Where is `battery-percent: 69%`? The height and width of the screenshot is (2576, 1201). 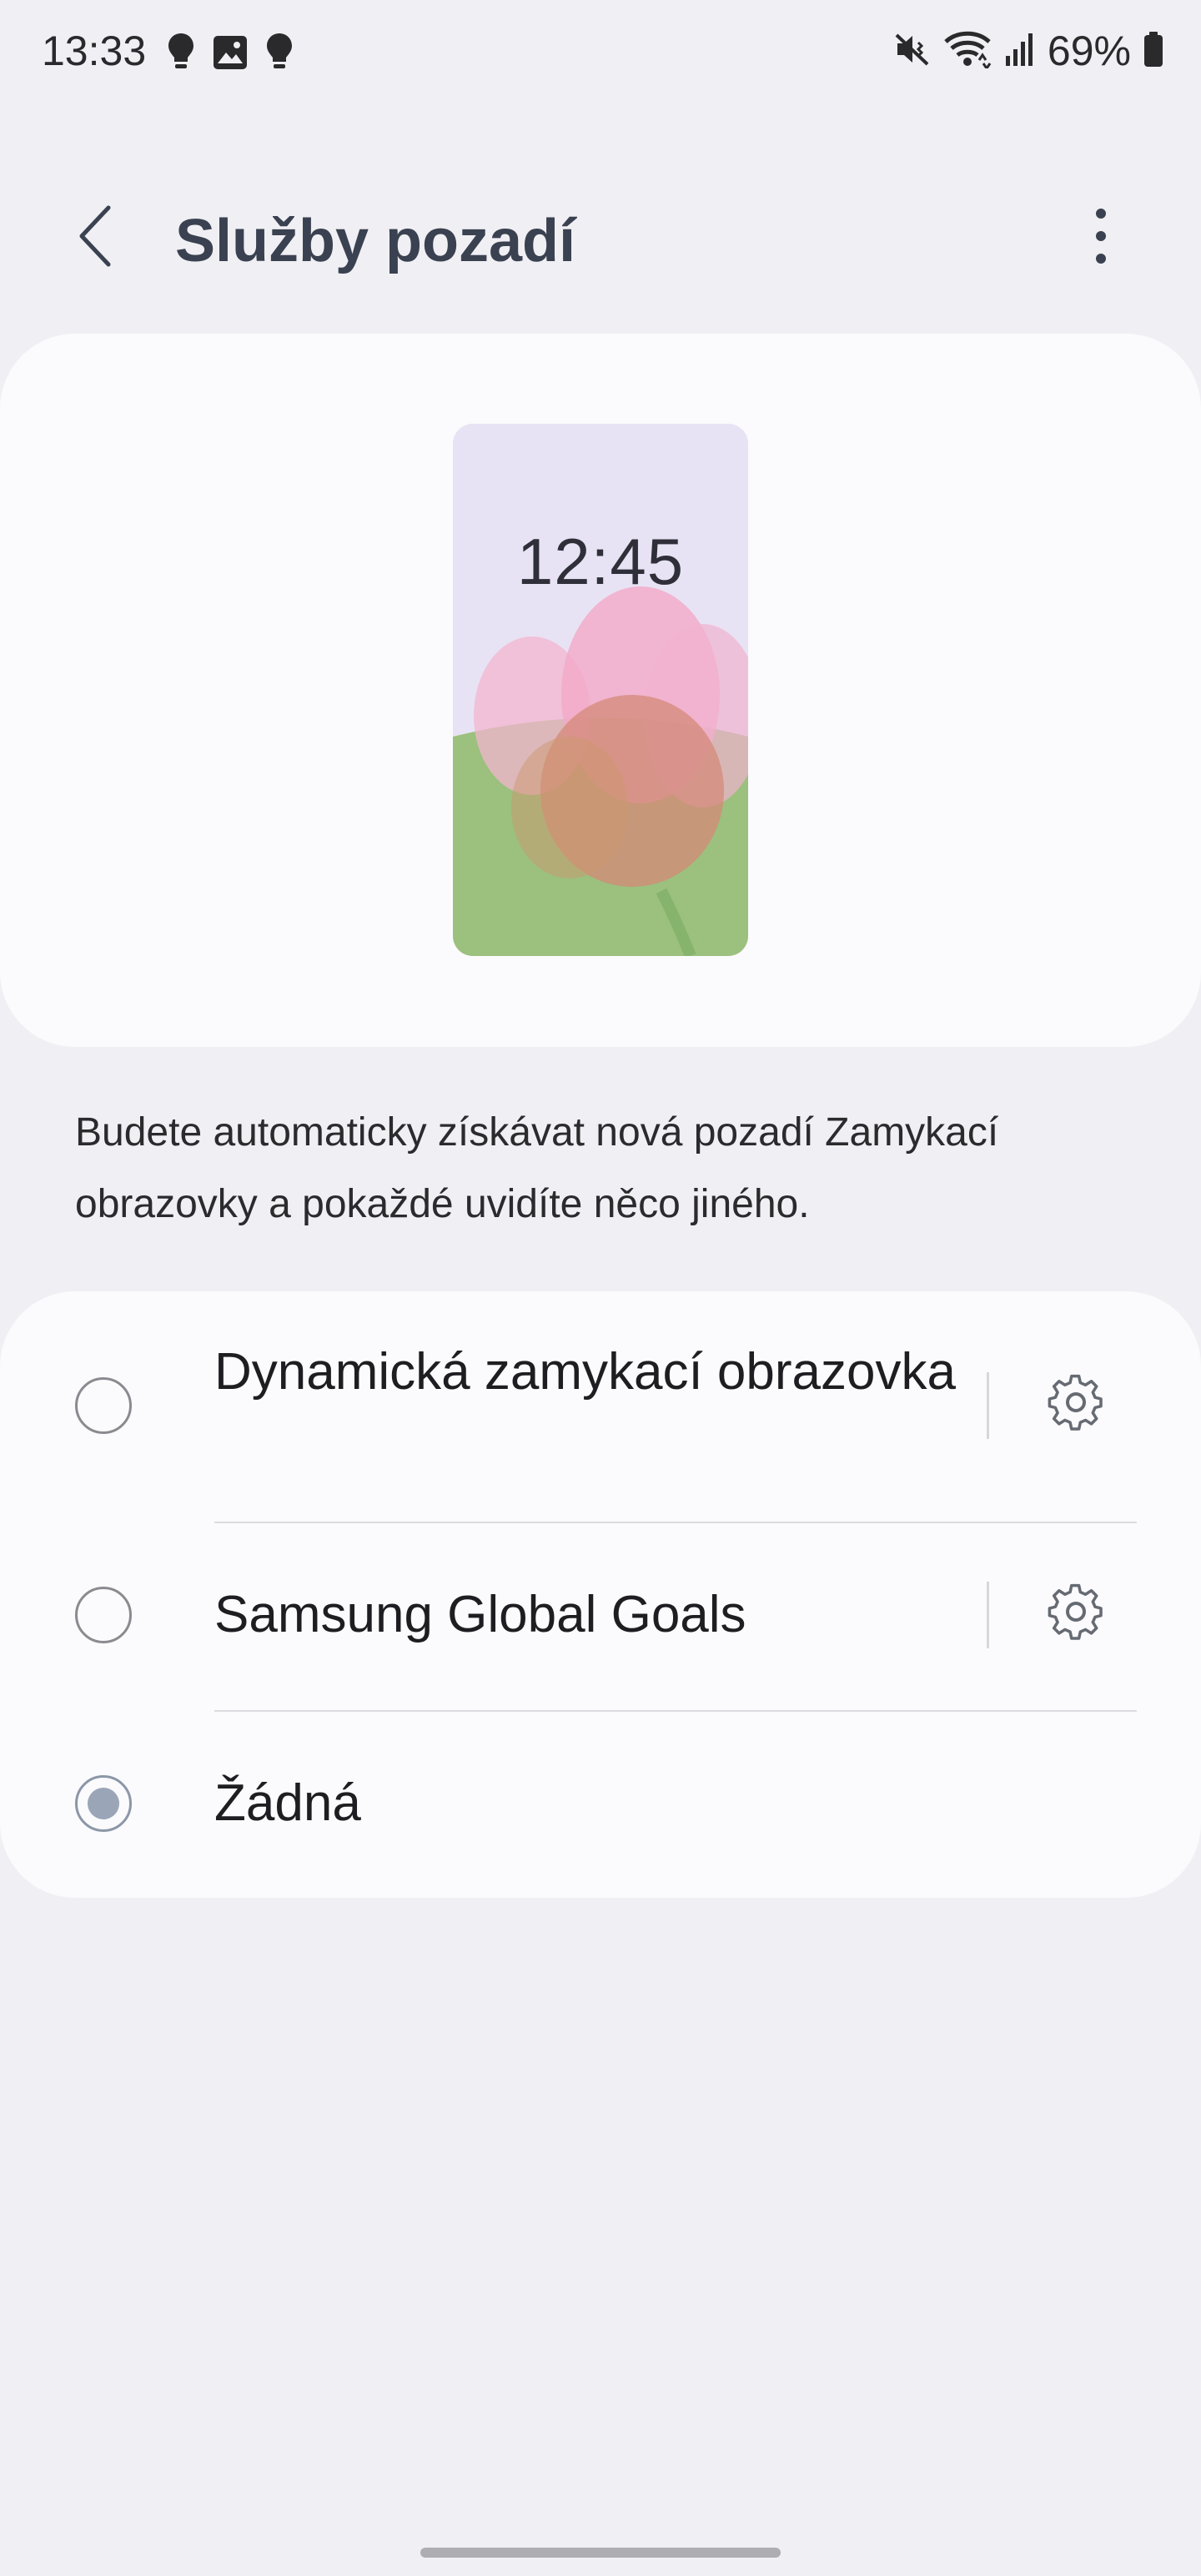
battery-percent: 69% is located at coordinates (1089, 51).